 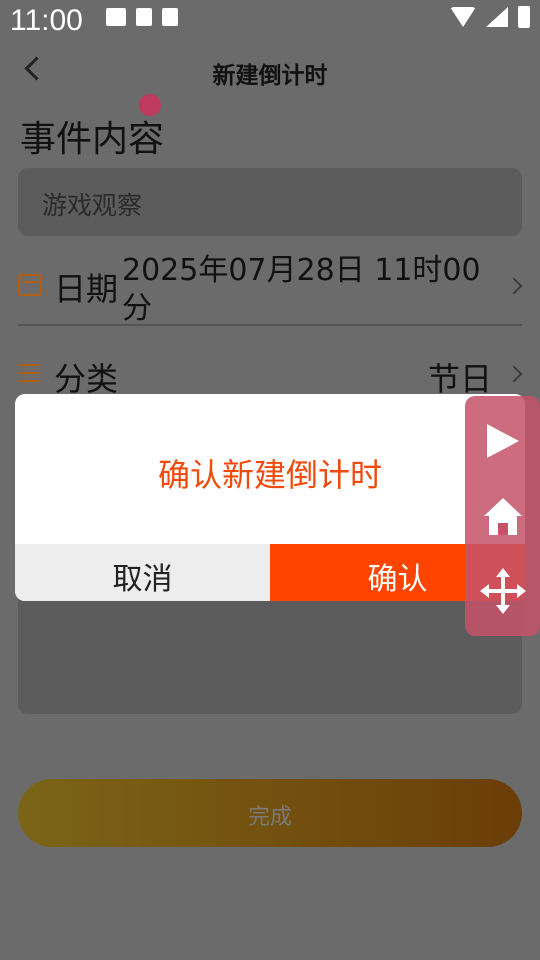 I want to click on signal-icon, so click(x=497, y=17).